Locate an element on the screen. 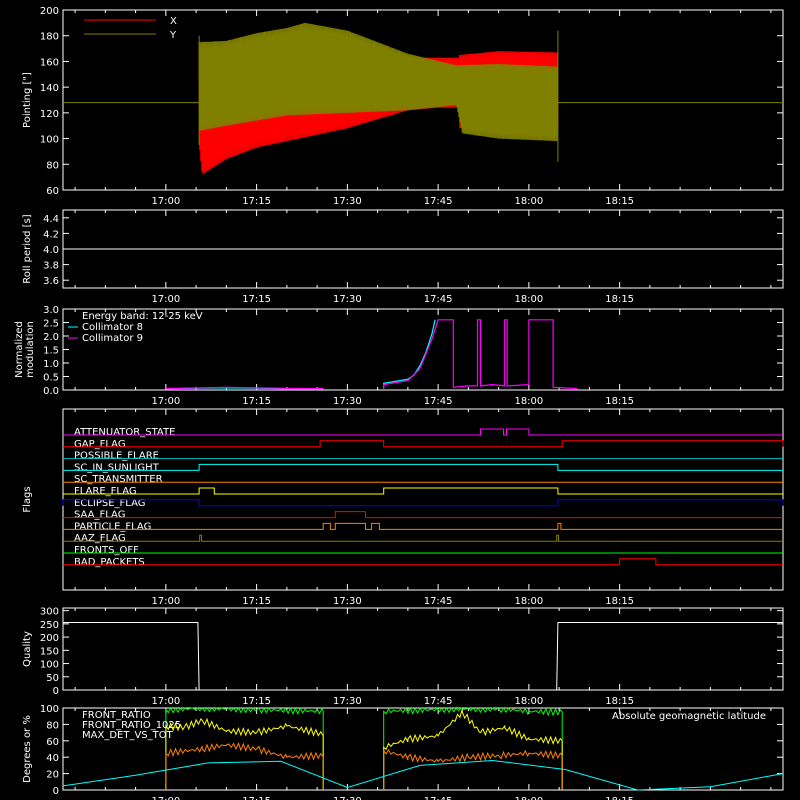 The height and width of the screenshot is (800, 800). y-tick-label: 4.4 is located at coordinates (51, 219).